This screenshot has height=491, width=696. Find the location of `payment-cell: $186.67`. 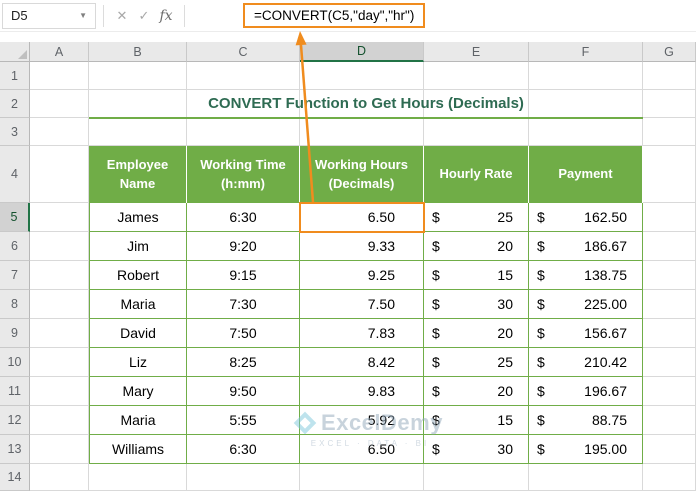

payment-cell: $186.67 is located at coordinates (586, 246).